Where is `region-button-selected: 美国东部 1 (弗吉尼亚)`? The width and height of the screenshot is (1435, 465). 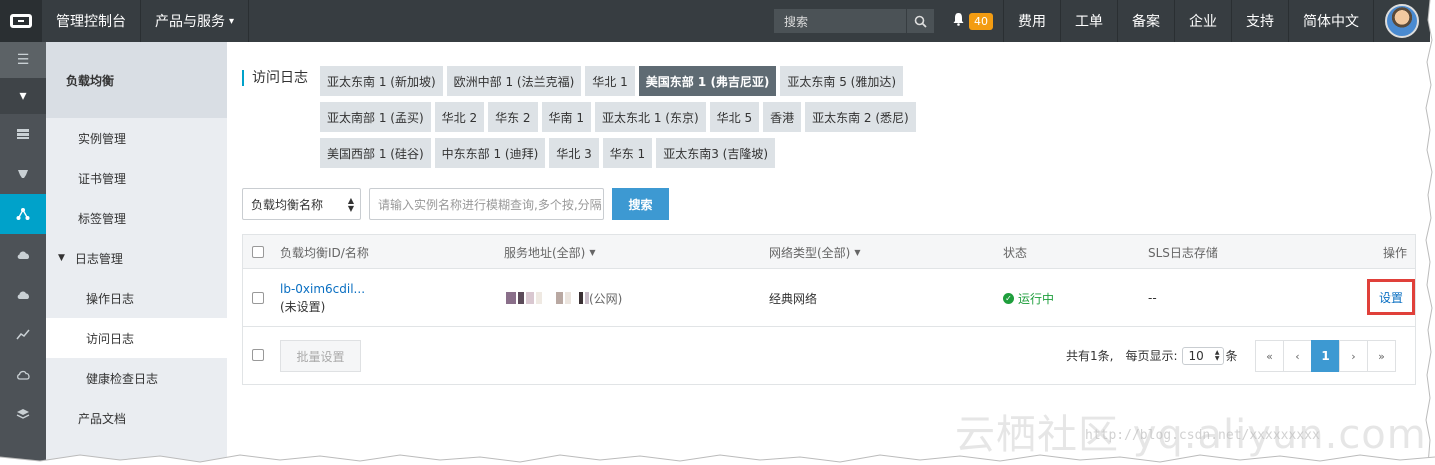 region-button-selected: 美国东部 1 (弗吉尼亚) is located at coordinates (707, 81).